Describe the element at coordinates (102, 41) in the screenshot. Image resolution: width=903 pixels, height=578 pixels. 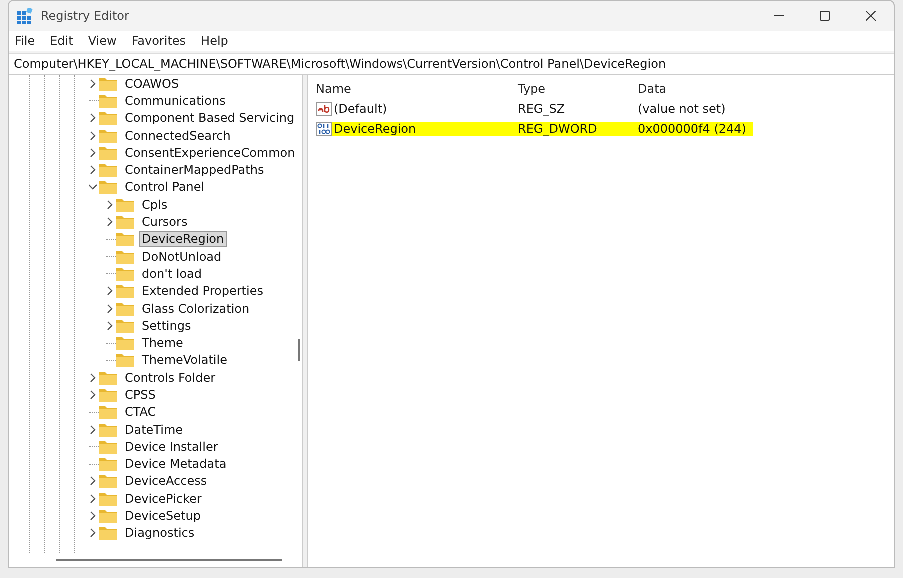
I see `menu-item: View` at that location.